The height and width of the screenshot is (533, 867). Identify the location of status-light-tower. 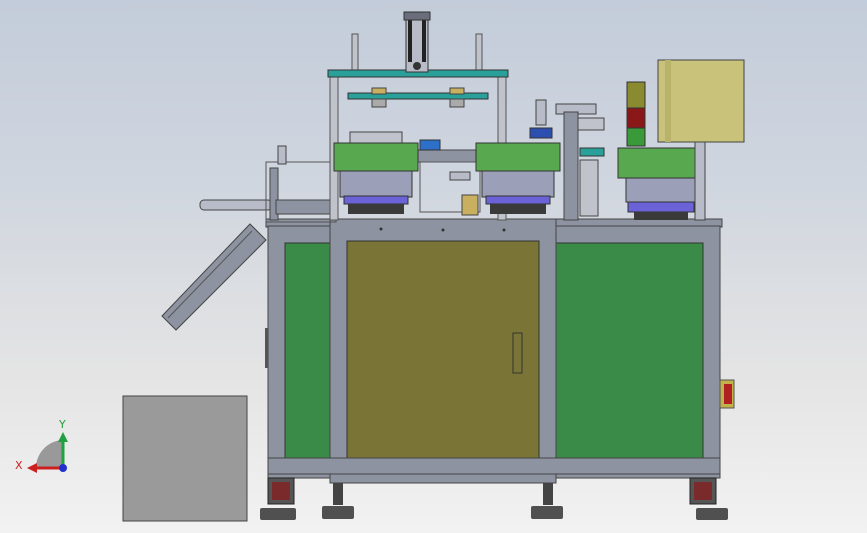
(636, 114).